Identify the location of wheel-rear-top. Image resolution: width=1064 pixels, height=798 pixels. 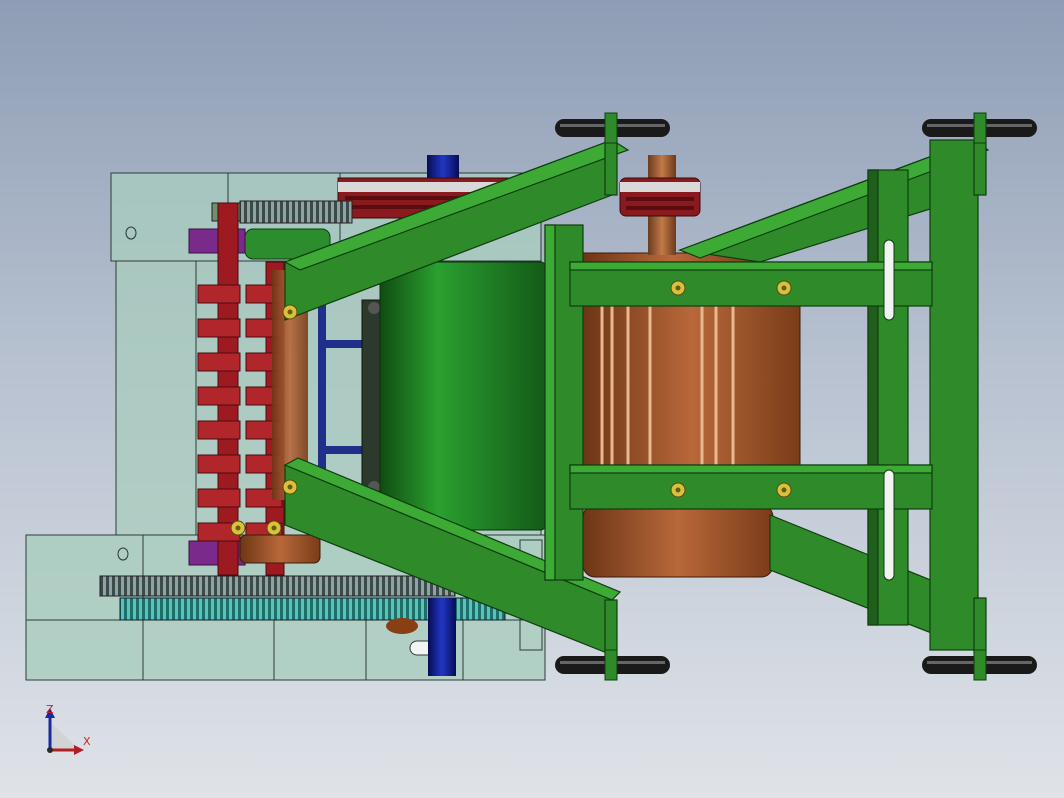
(979, 128).